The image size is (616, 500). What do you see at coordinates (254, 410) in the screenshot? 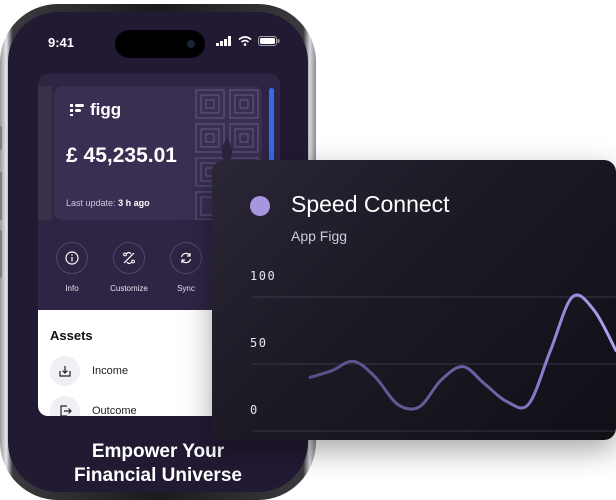
I see `y-tick-label: 0` at bounding box center [254, 410].